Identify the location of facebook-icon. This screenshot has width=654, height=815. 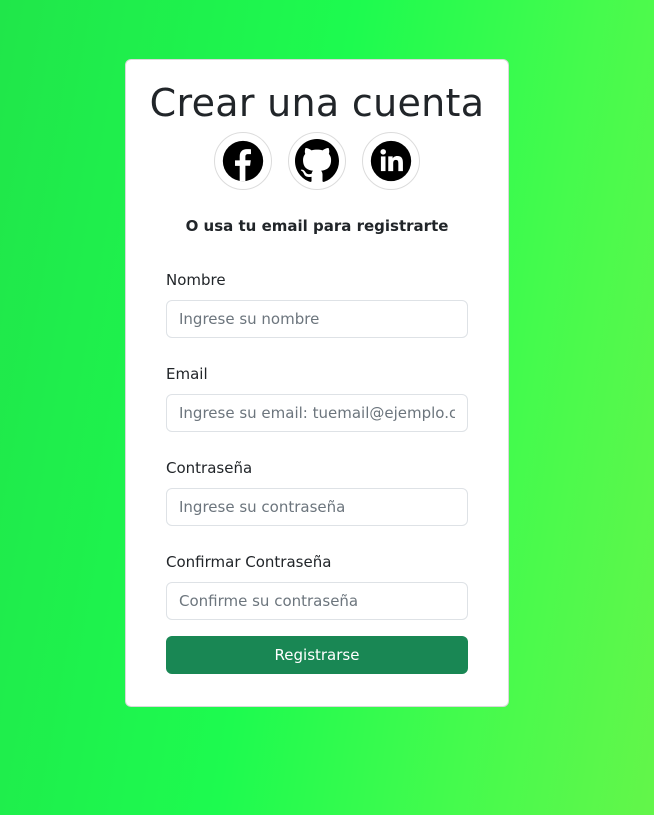
(243, 161).